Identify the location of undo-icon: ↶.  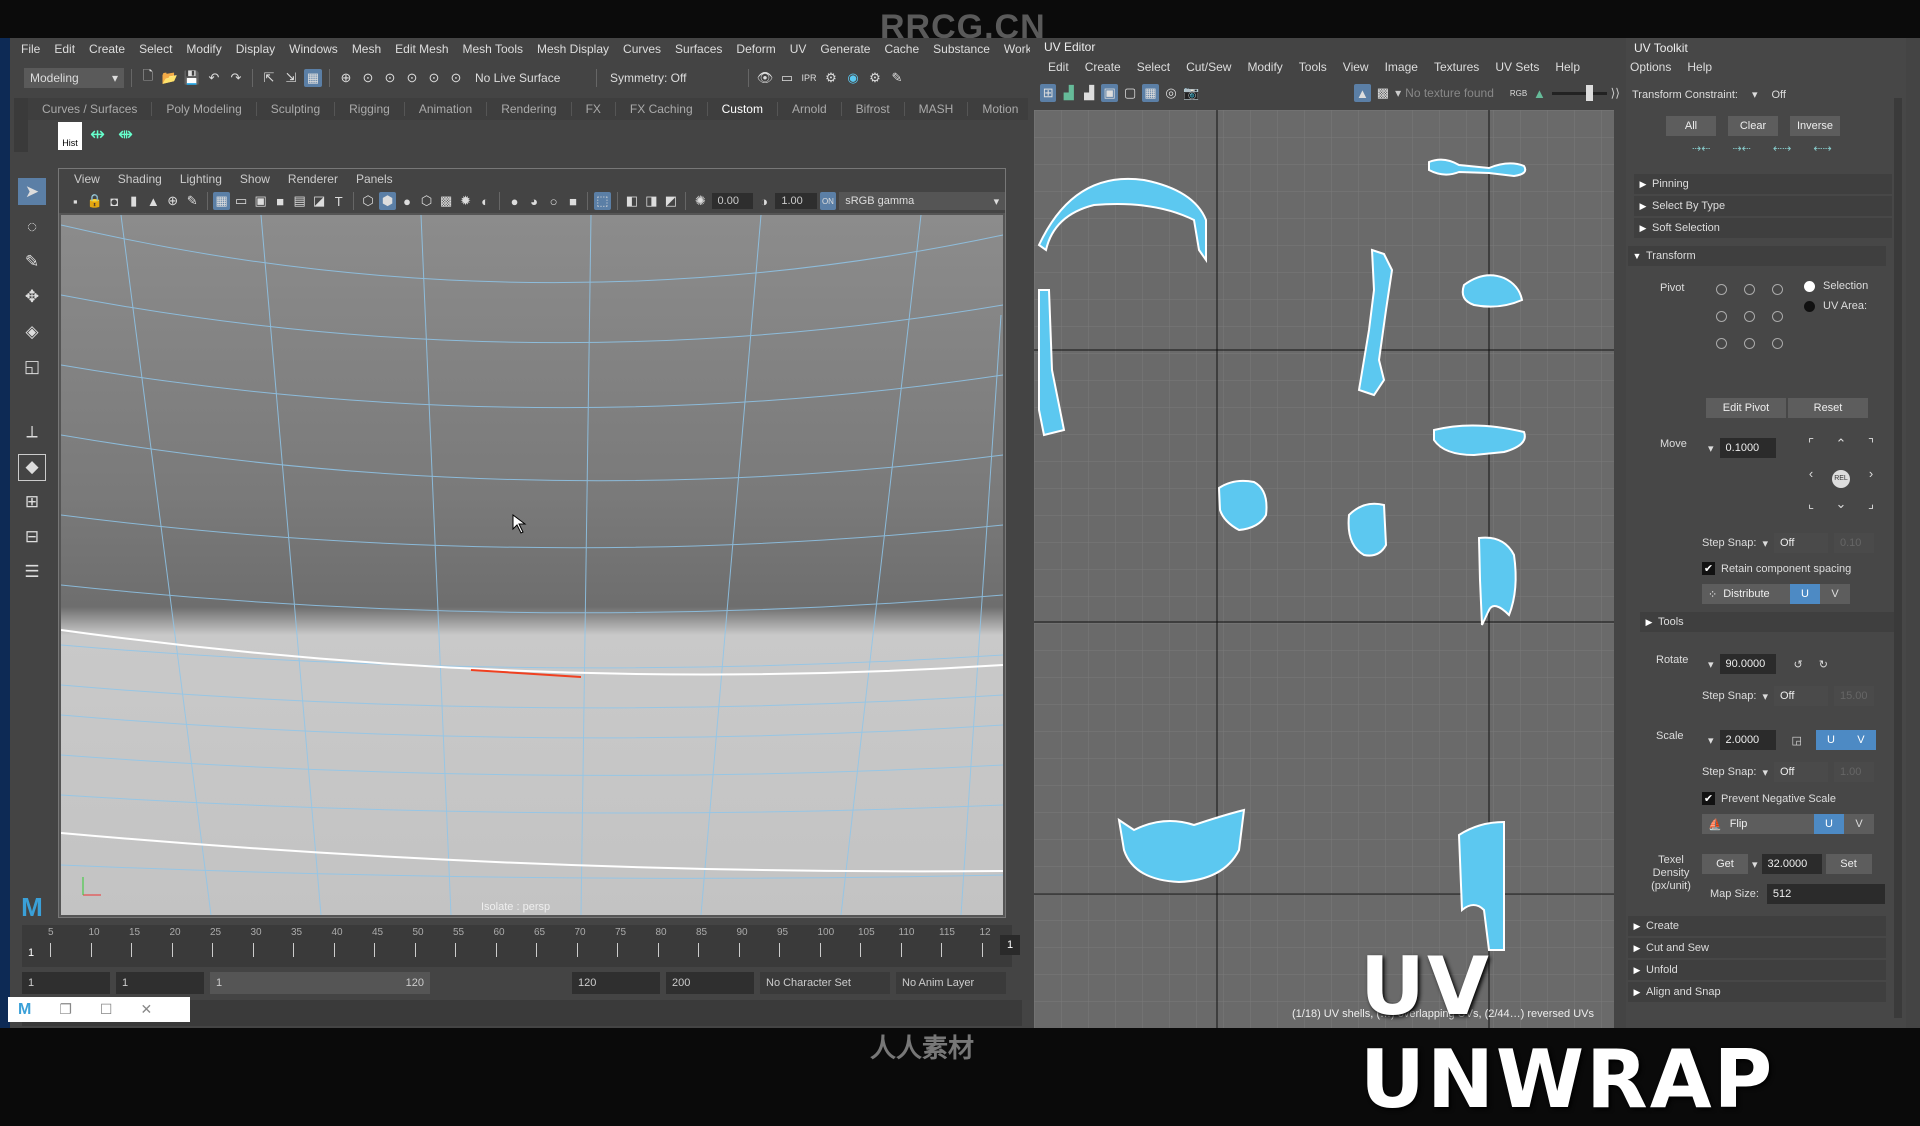
(214, 78).